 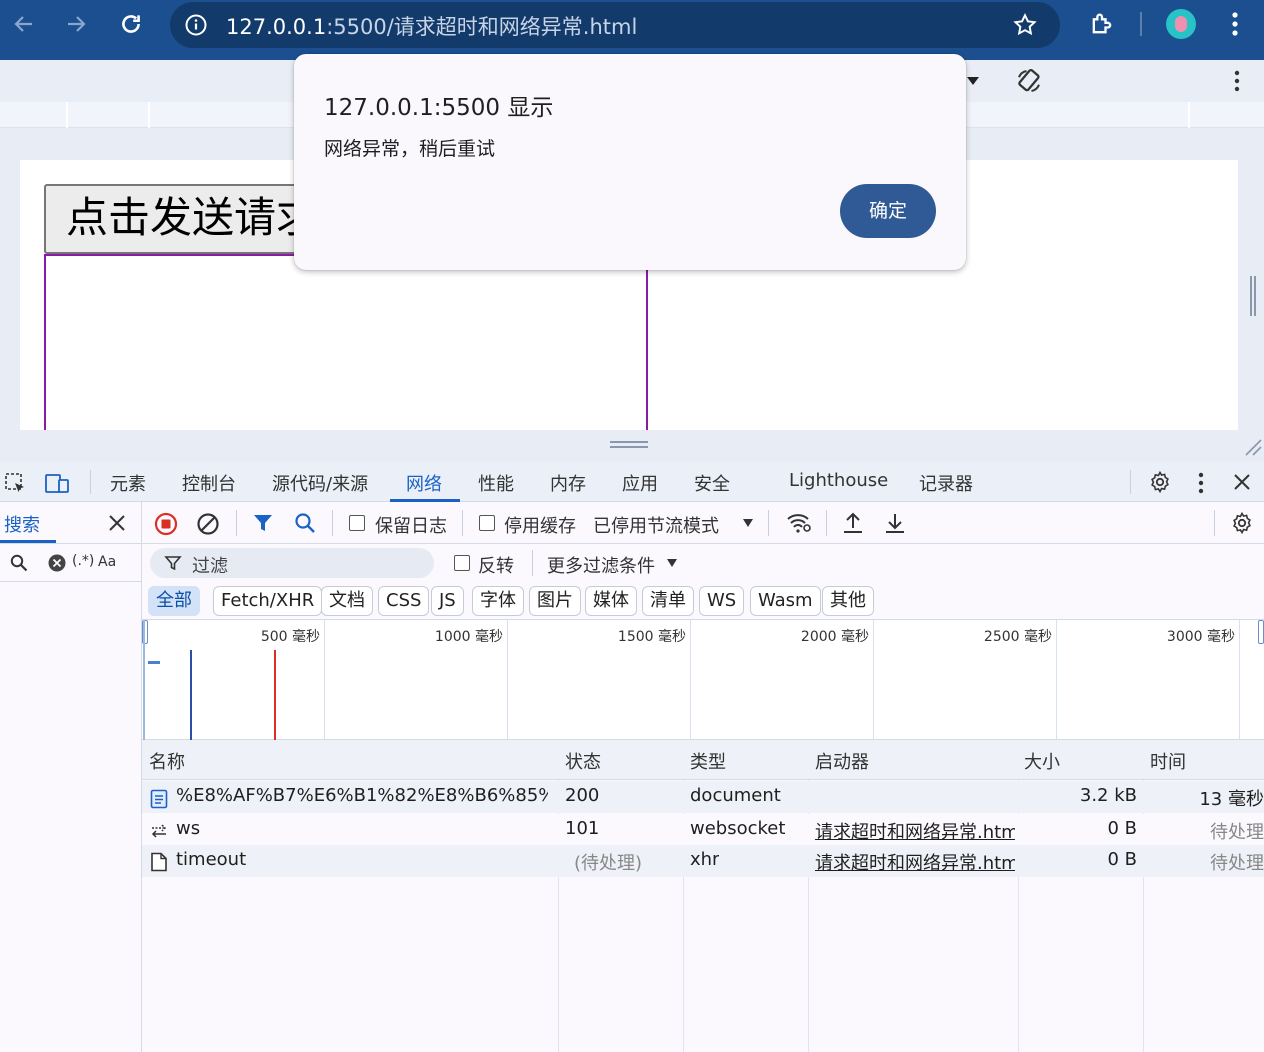 What do you see at coordinates (568, 483) in the screenshot?
I see `tab-memory: 内存` at bounding box center [568, 483].